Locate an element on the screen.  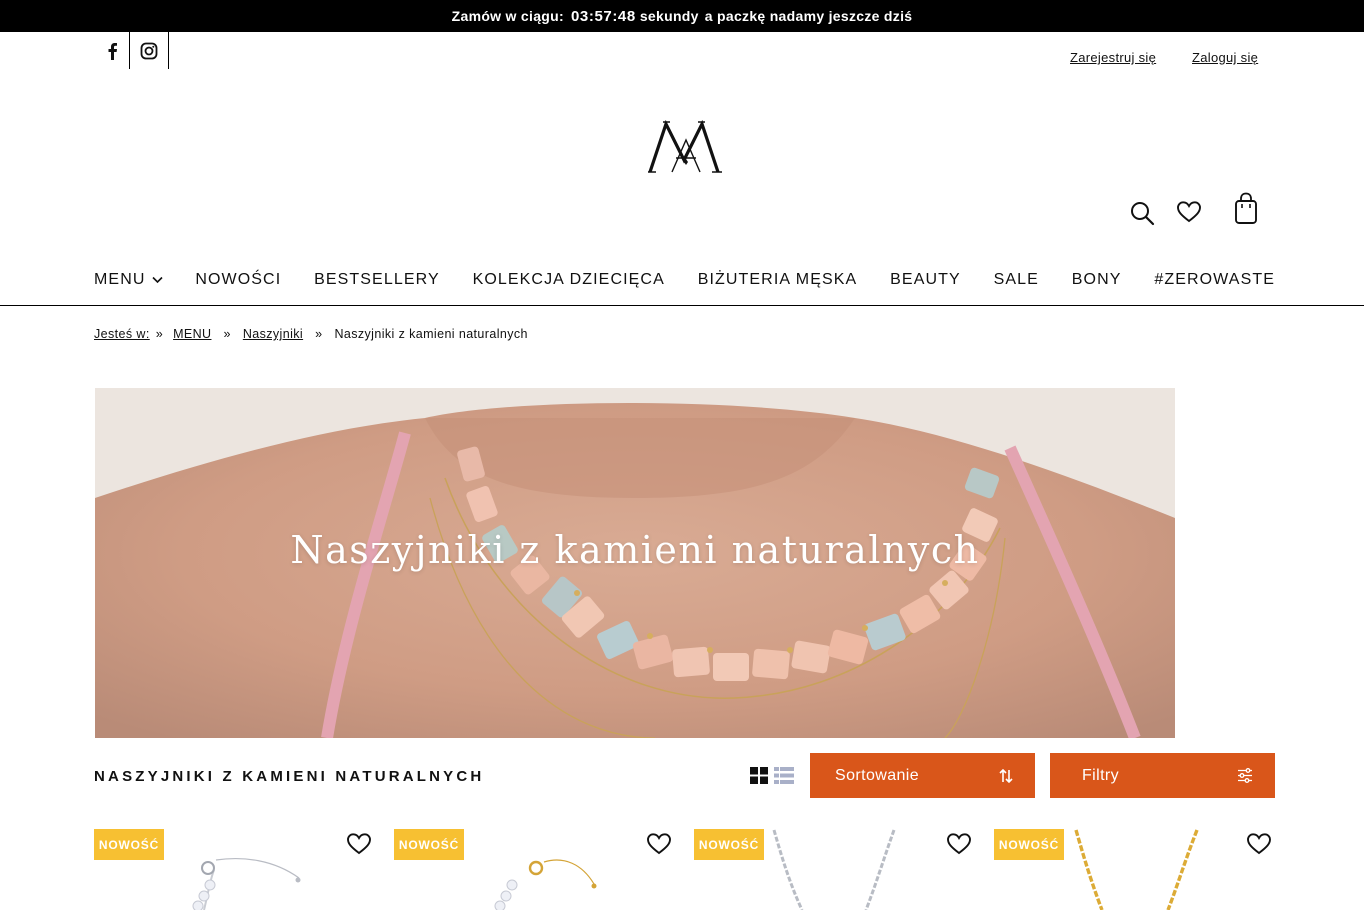
cart-bag-icon is located at coordinates (1246, 211).